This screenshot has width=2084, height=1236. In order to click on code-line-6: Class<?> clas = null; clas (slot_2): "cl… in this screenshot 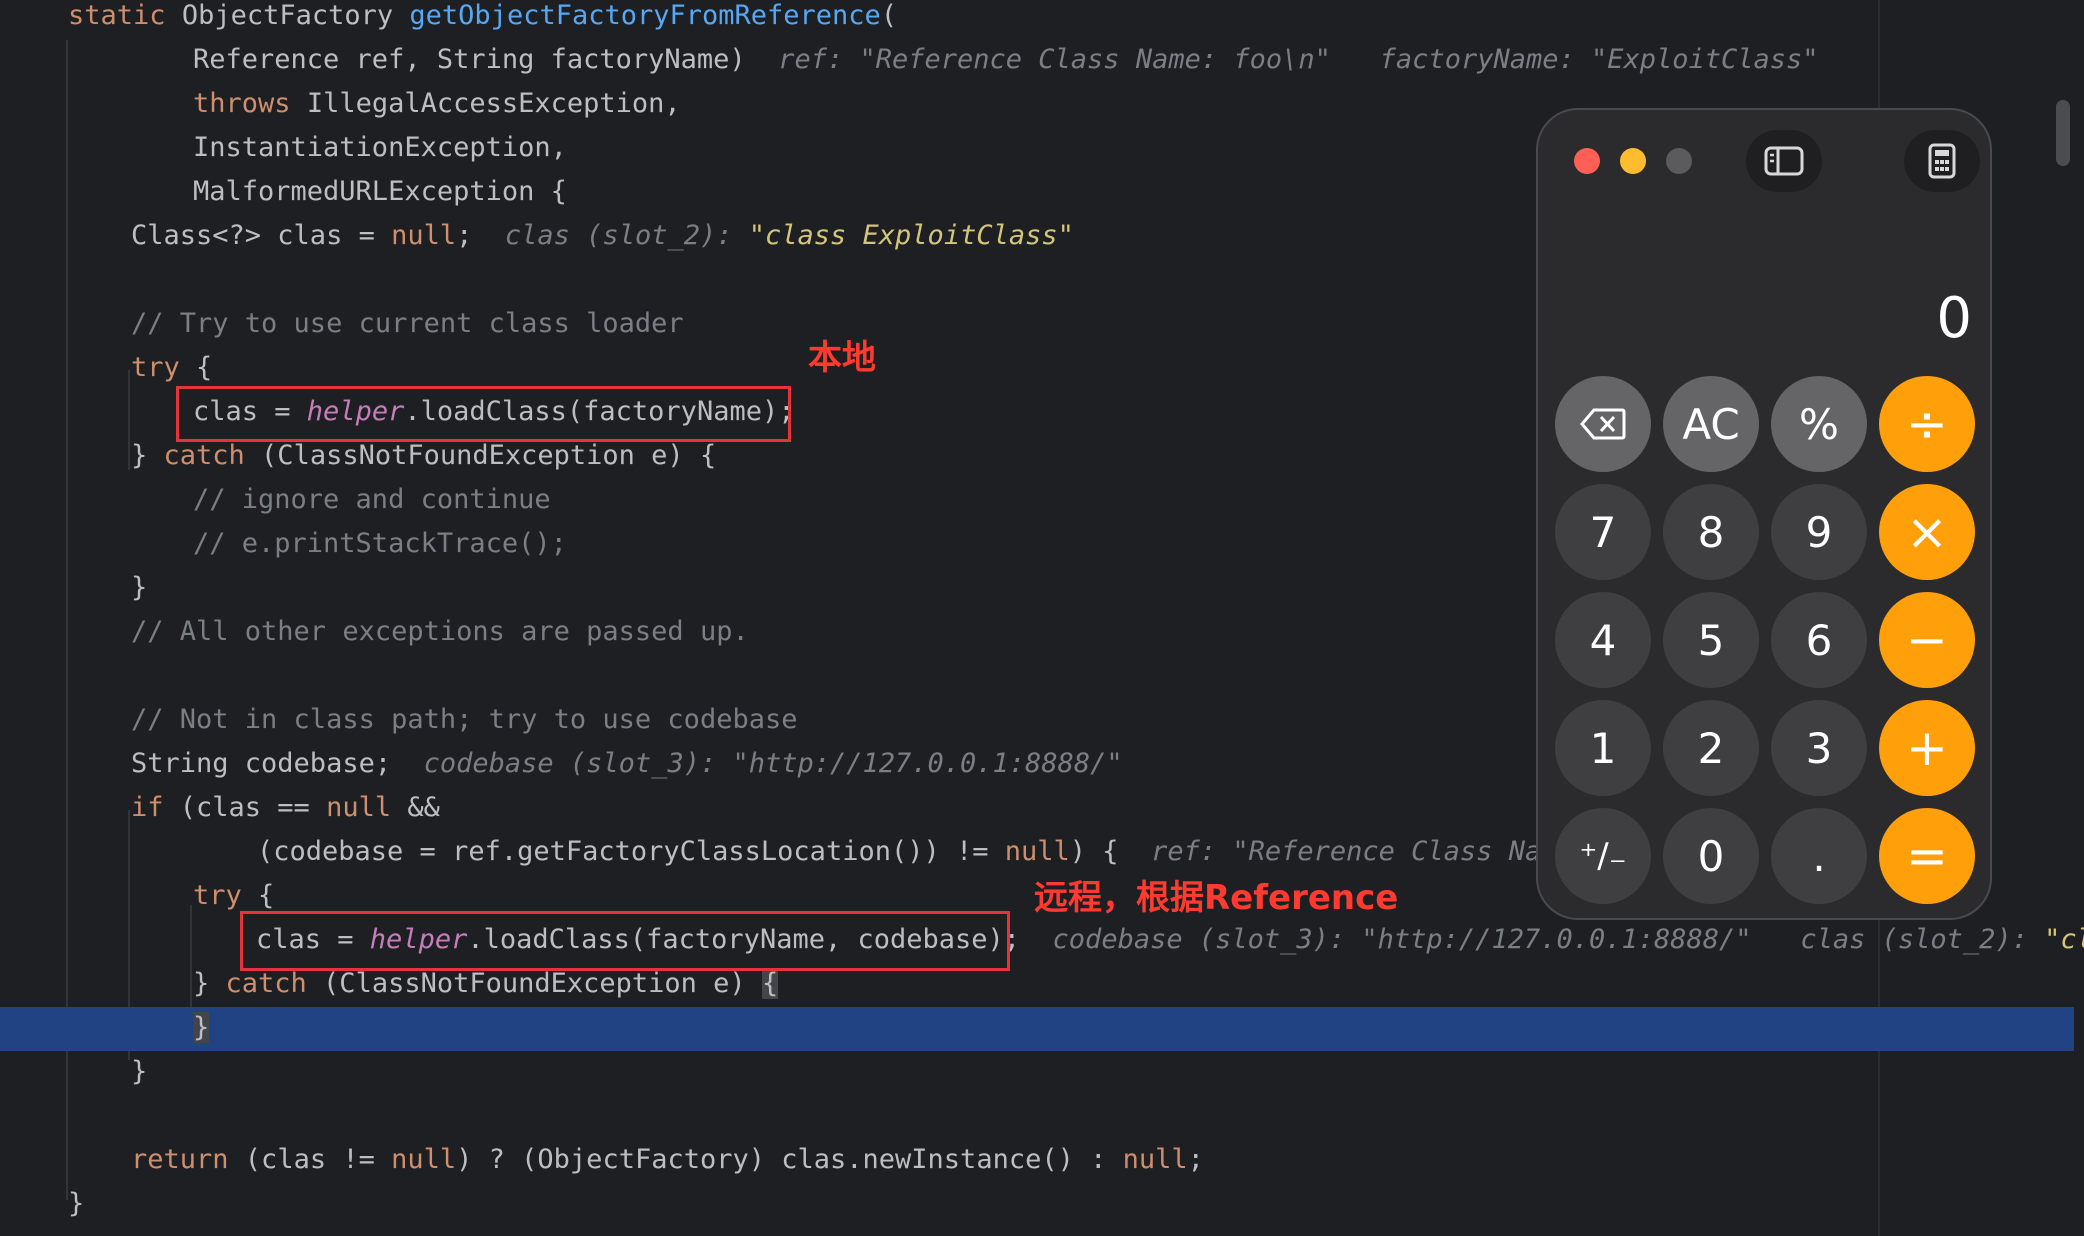, I will do `click(602, 236)`.